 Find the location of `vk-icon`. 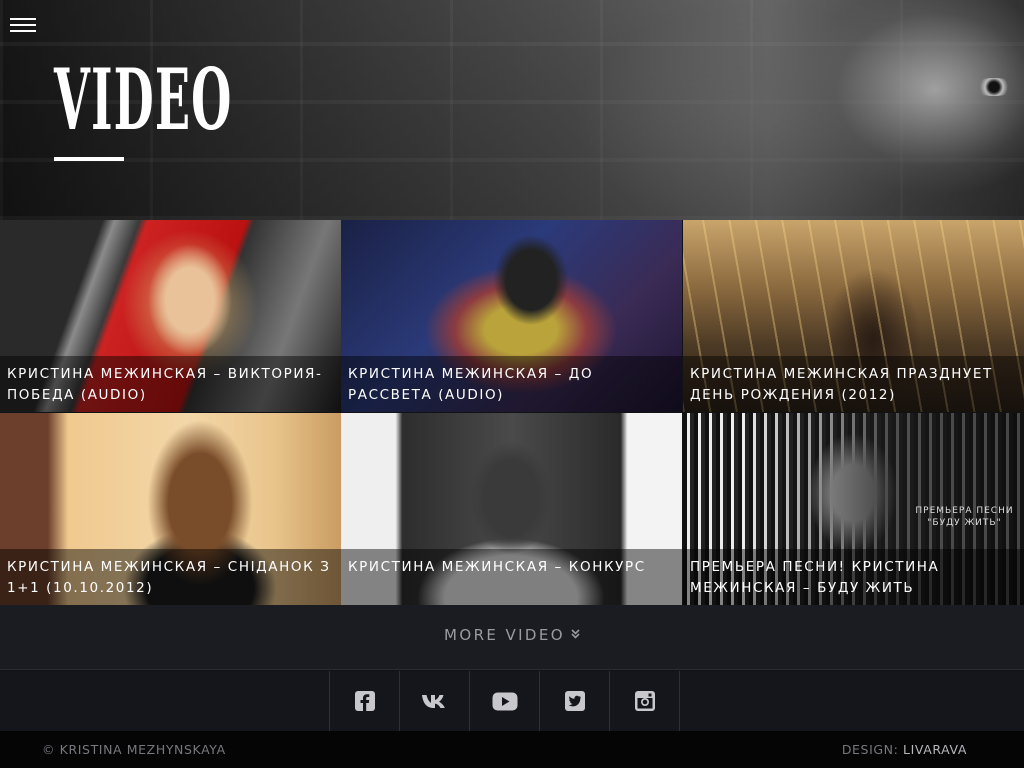

vk-icon is located at coordinates (435, 701).